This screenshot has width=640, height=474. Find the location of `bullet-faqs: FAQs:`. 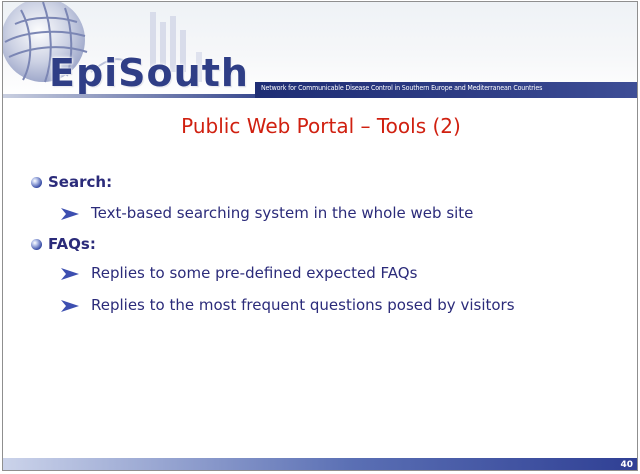

bullet-faqs: FAQs: is located at coordinates (63, 244).